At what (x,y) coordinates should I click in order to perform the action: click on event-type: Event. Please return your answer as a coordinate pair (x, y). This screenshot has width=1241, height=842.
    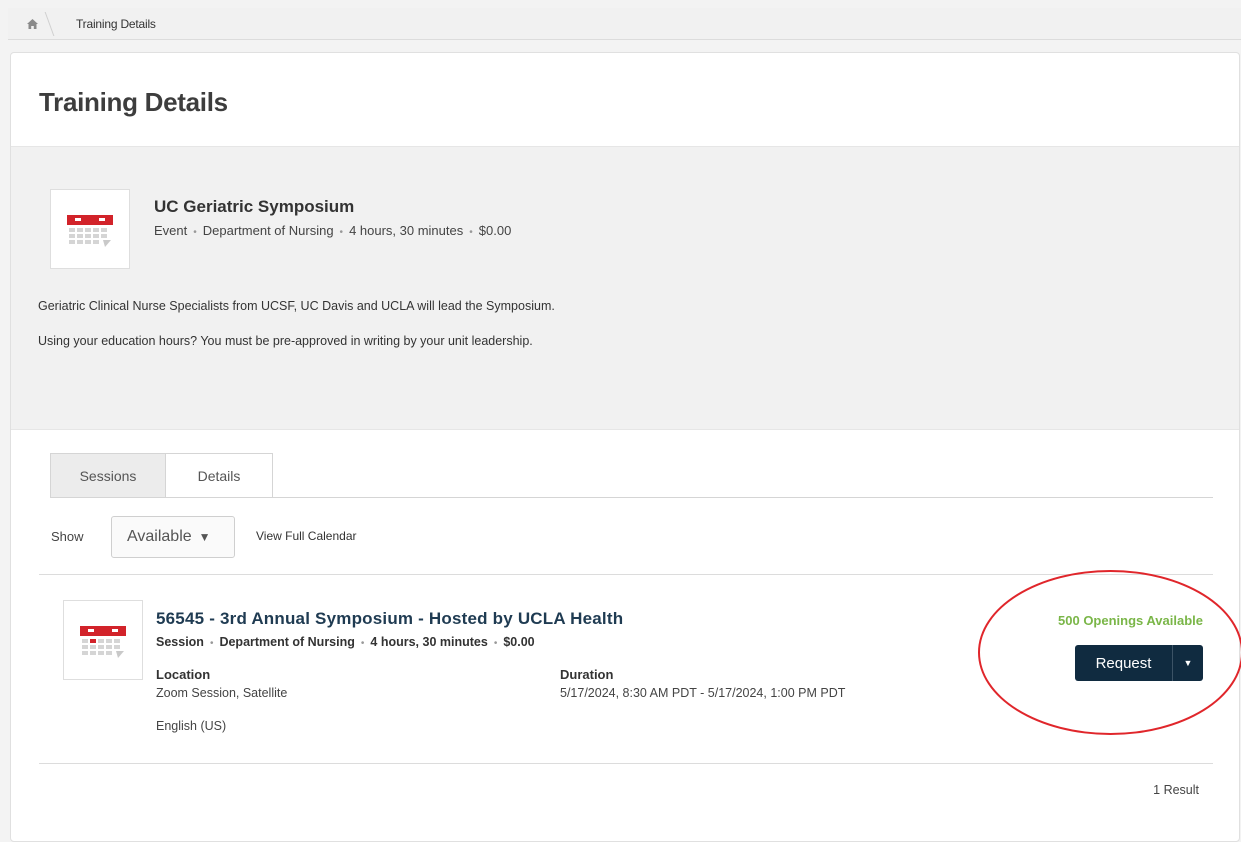
    Looking at the image, I should click on (171, 230).